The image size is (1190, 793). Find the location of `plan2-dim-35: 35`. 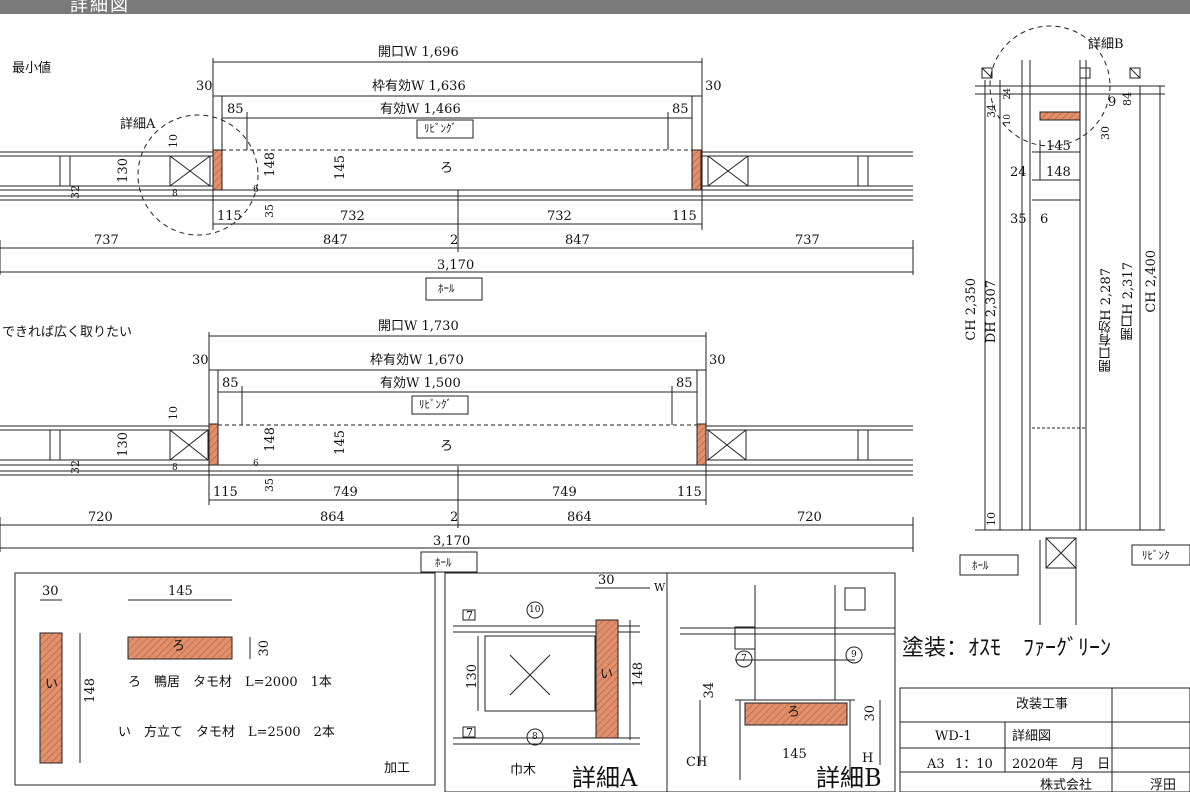

plan2-dim-35: 35 is located at coordinates (269, 485).